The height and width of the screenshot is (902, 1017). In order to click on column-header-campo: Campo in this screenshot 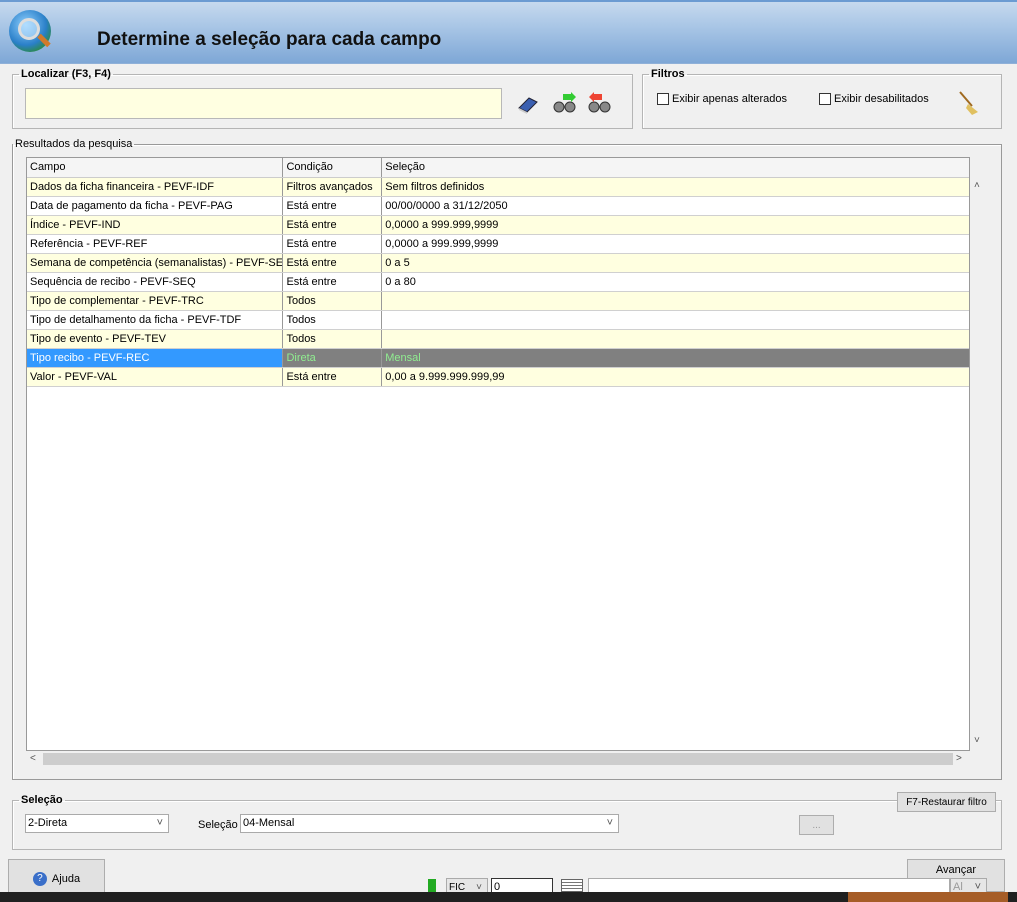, I will do `click(155, 167)`.